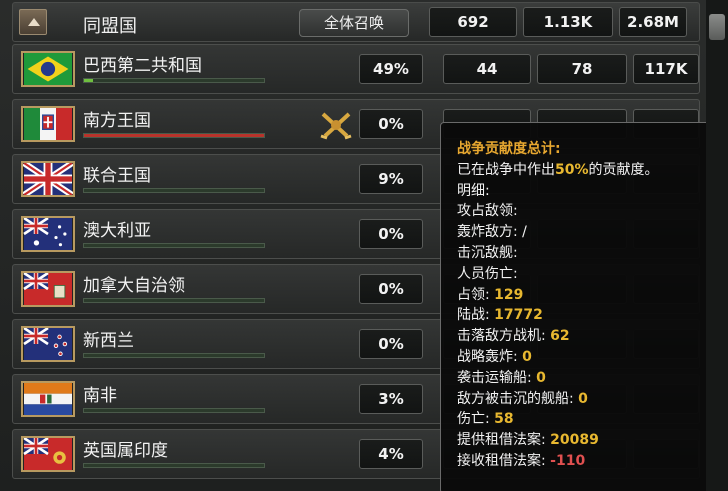 Image resolution: width=728 pixels, height=491 pixels. Describe the element at coordinates (666, 69) in the screenshot. I see `stat-cell: 117K` at that location.